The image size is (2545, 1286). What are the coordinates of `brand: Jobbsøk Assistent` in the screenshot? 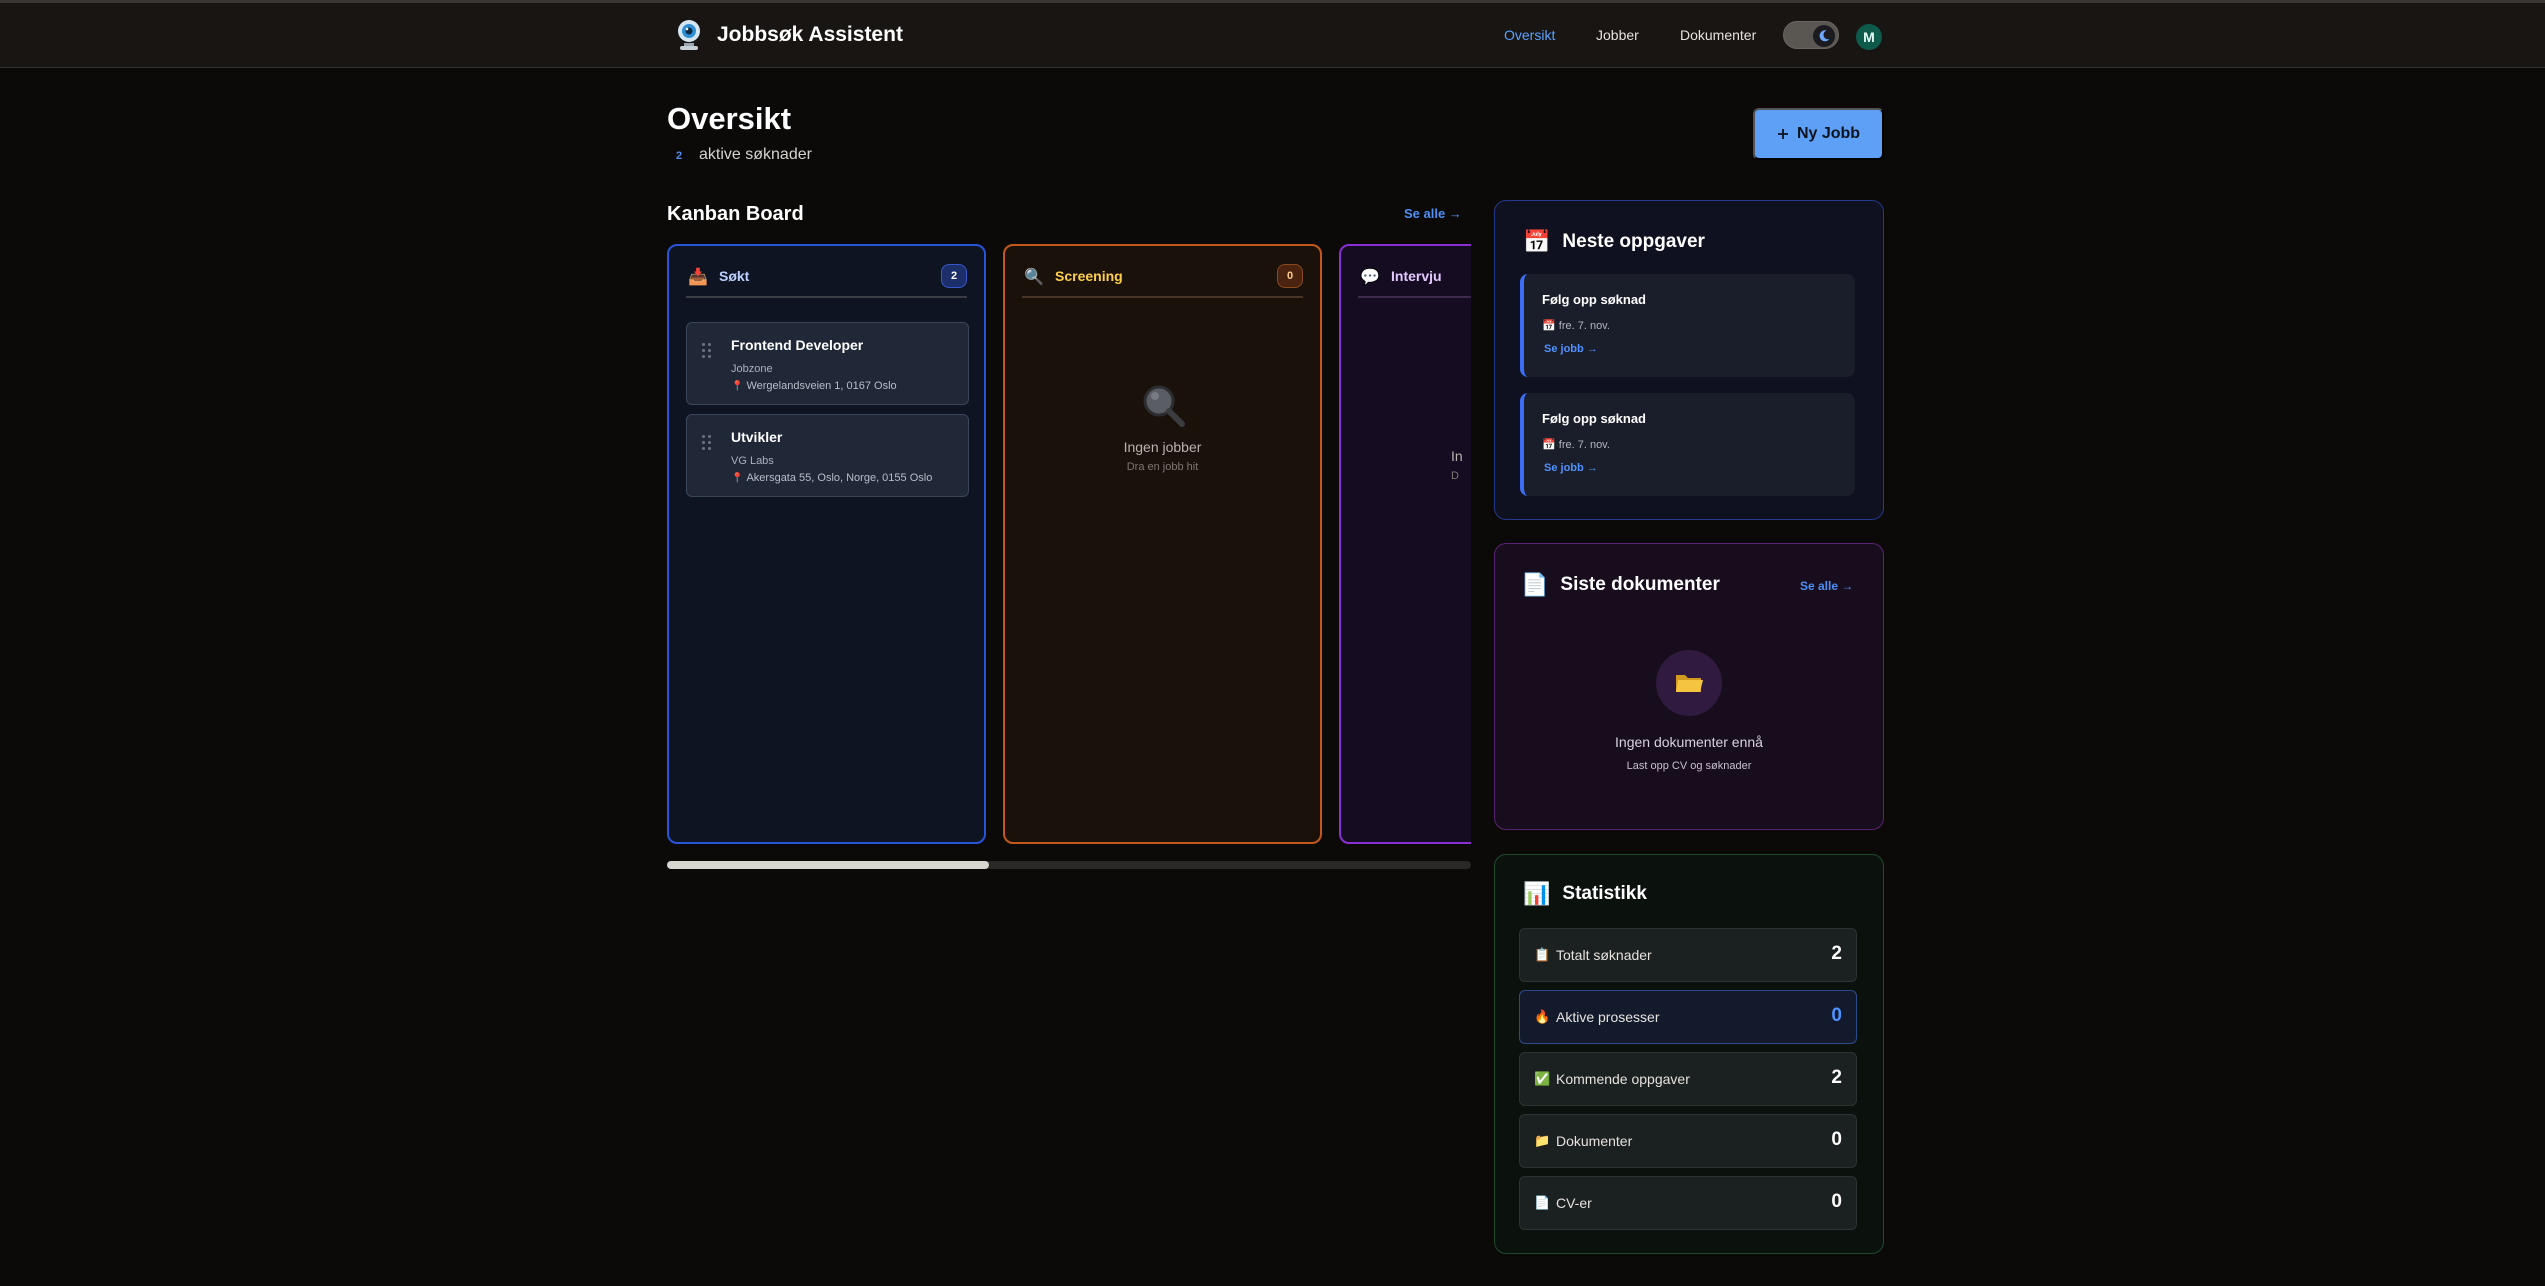 It's located at (789, 35).